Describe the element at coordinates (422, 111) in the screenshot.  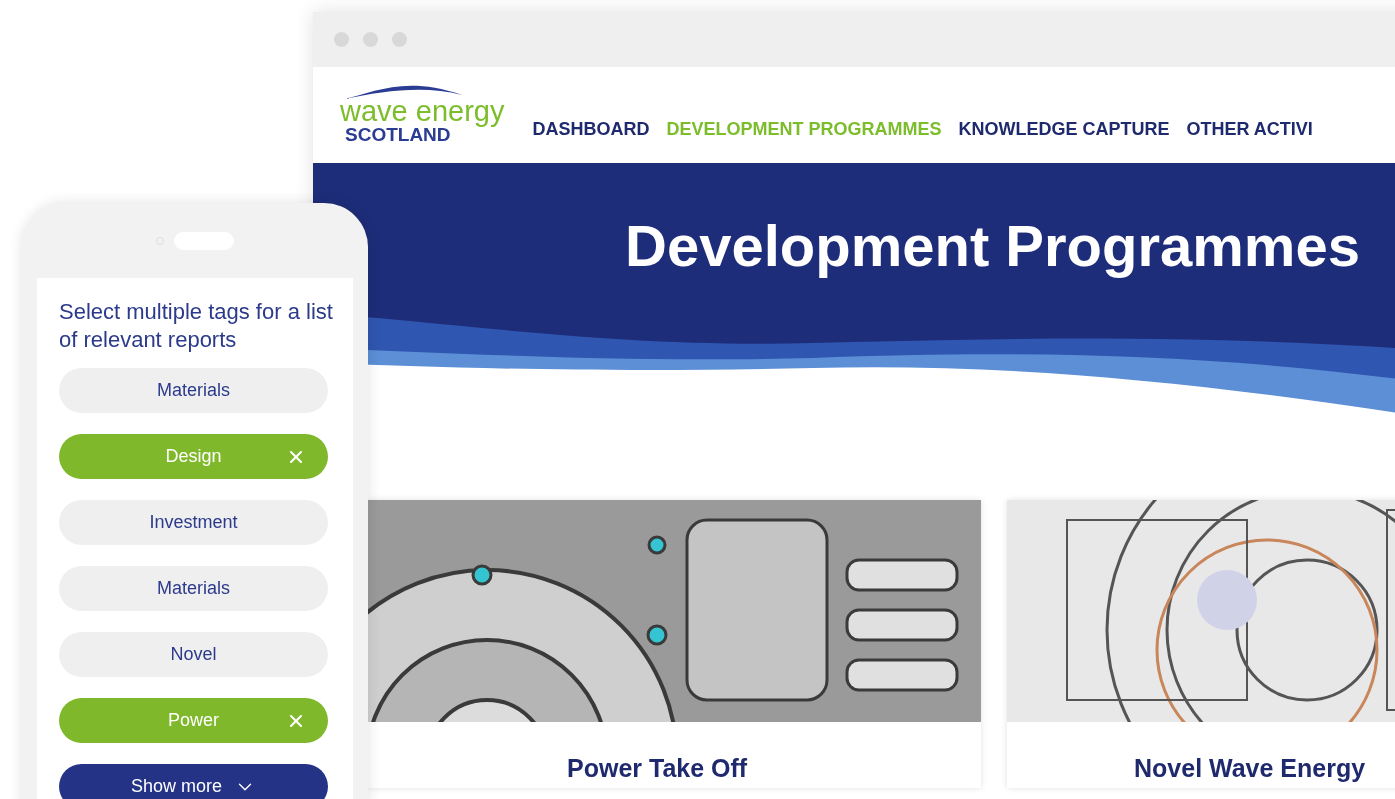
I see `logo-text: wave energy` at that location.